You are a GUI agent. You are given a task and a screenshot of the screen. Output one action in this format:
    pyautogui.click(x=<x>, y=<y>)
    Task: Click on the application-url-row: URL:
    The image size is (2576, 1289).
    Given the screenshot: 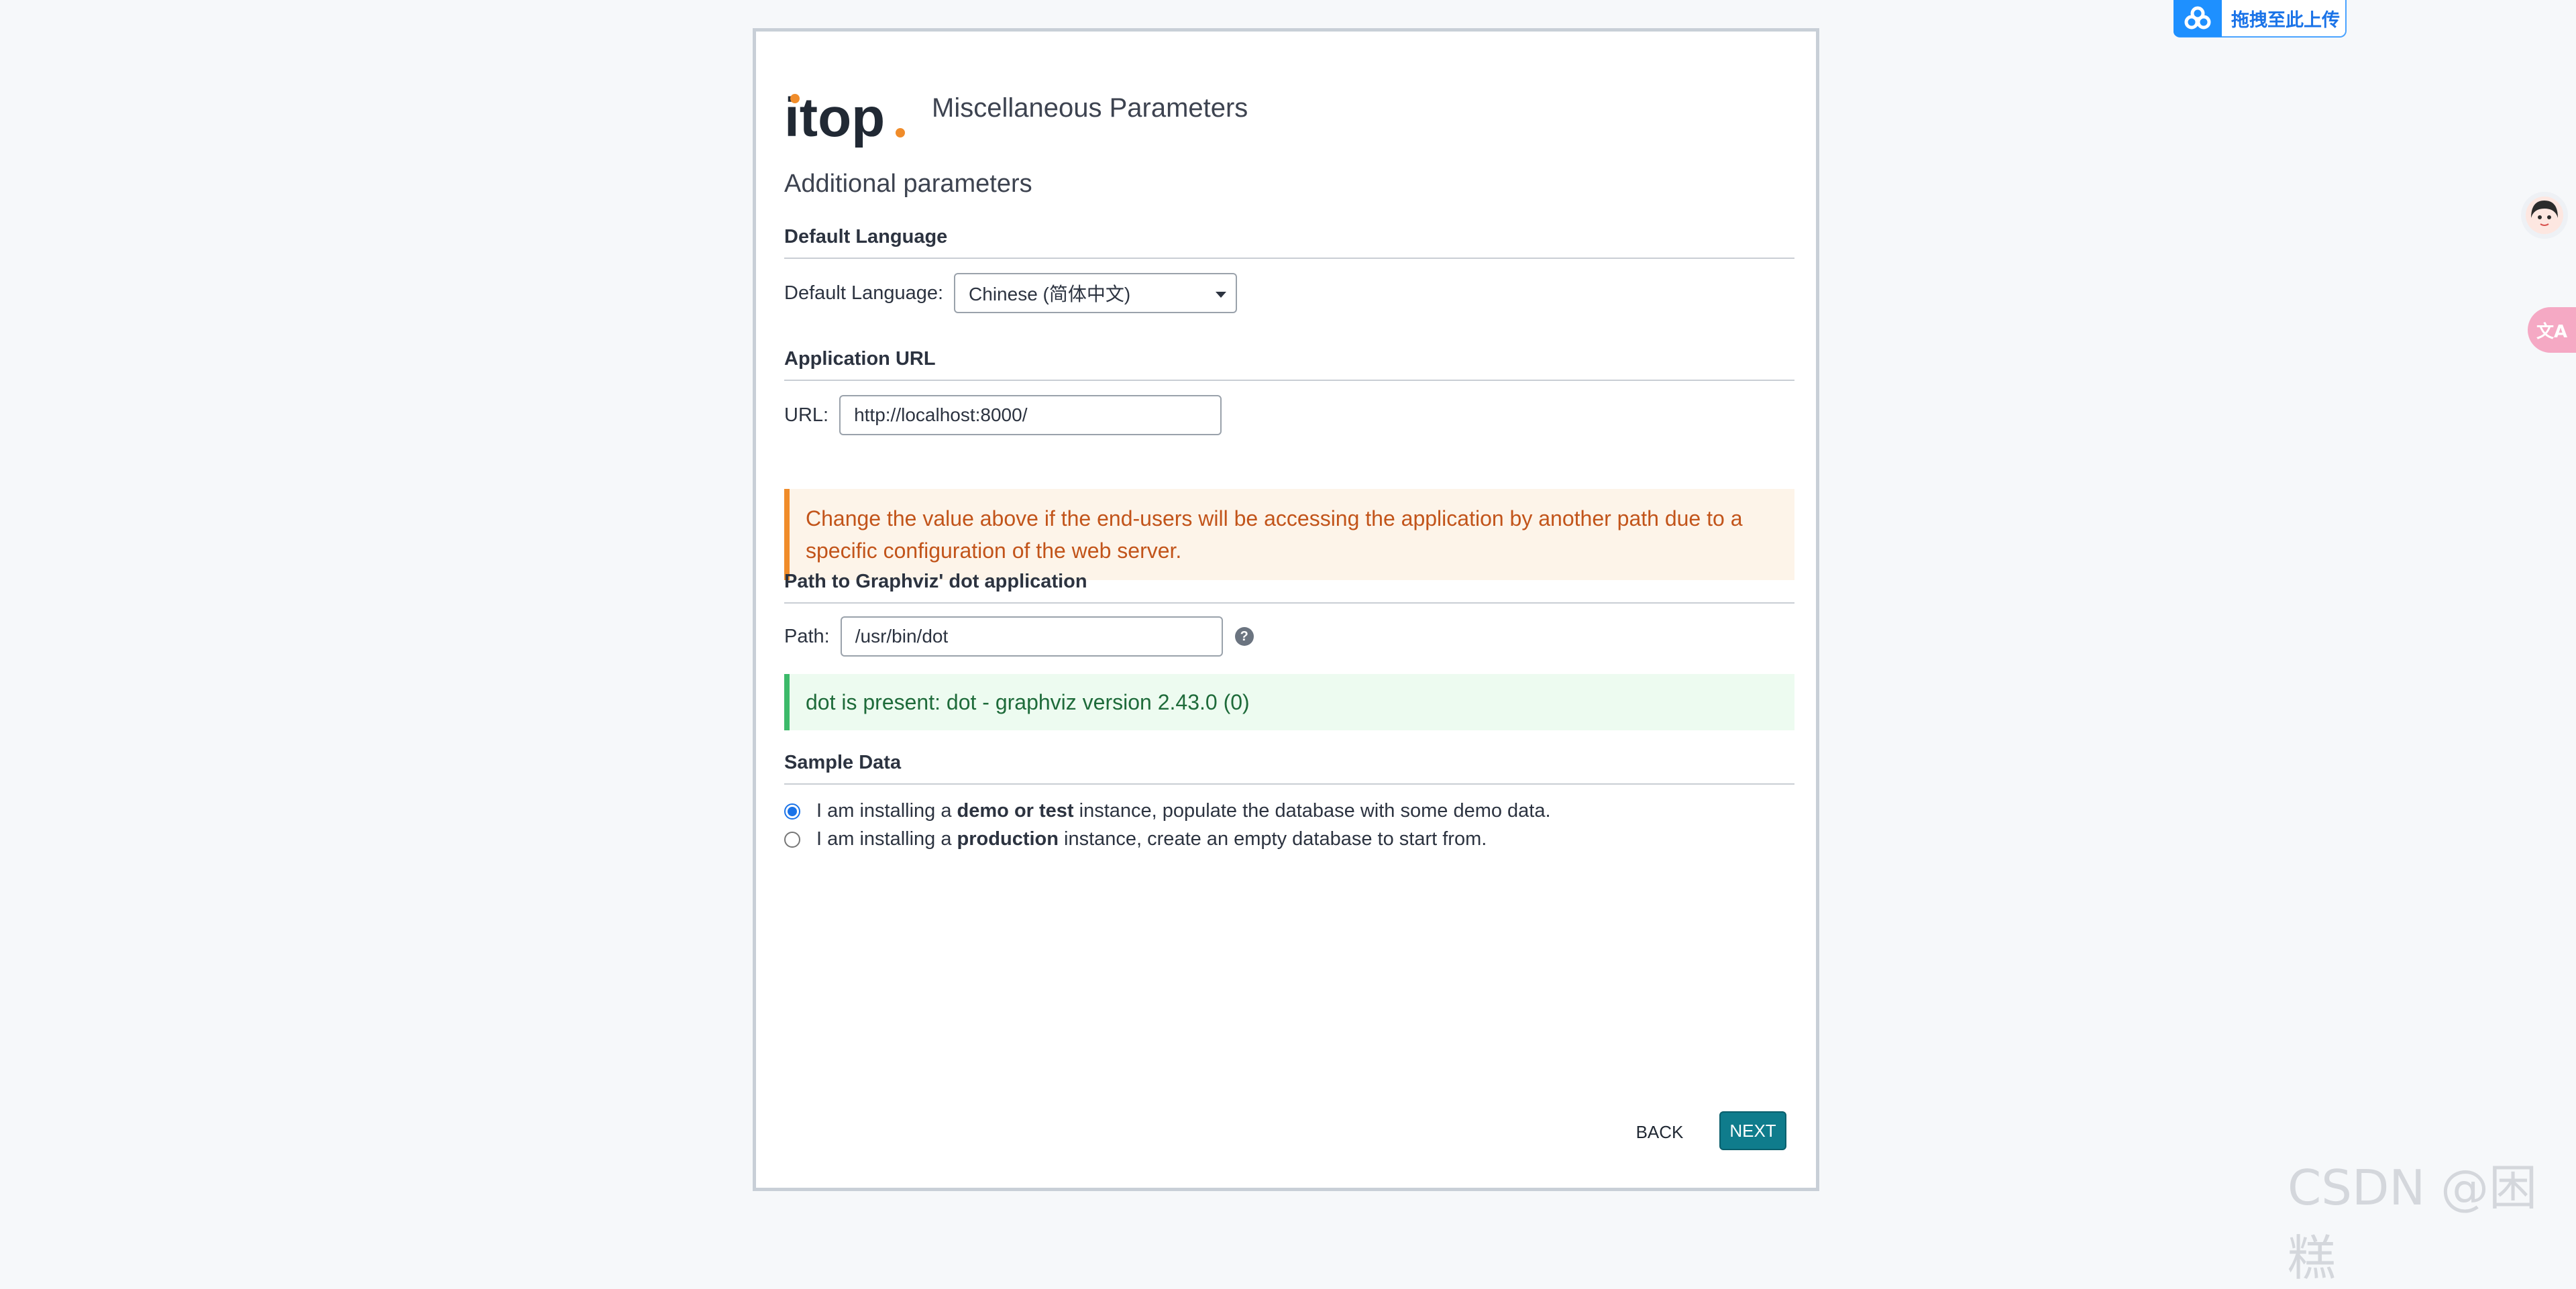 What is the action you would take?
    pyautogui.click(x=1003, y=415)
    